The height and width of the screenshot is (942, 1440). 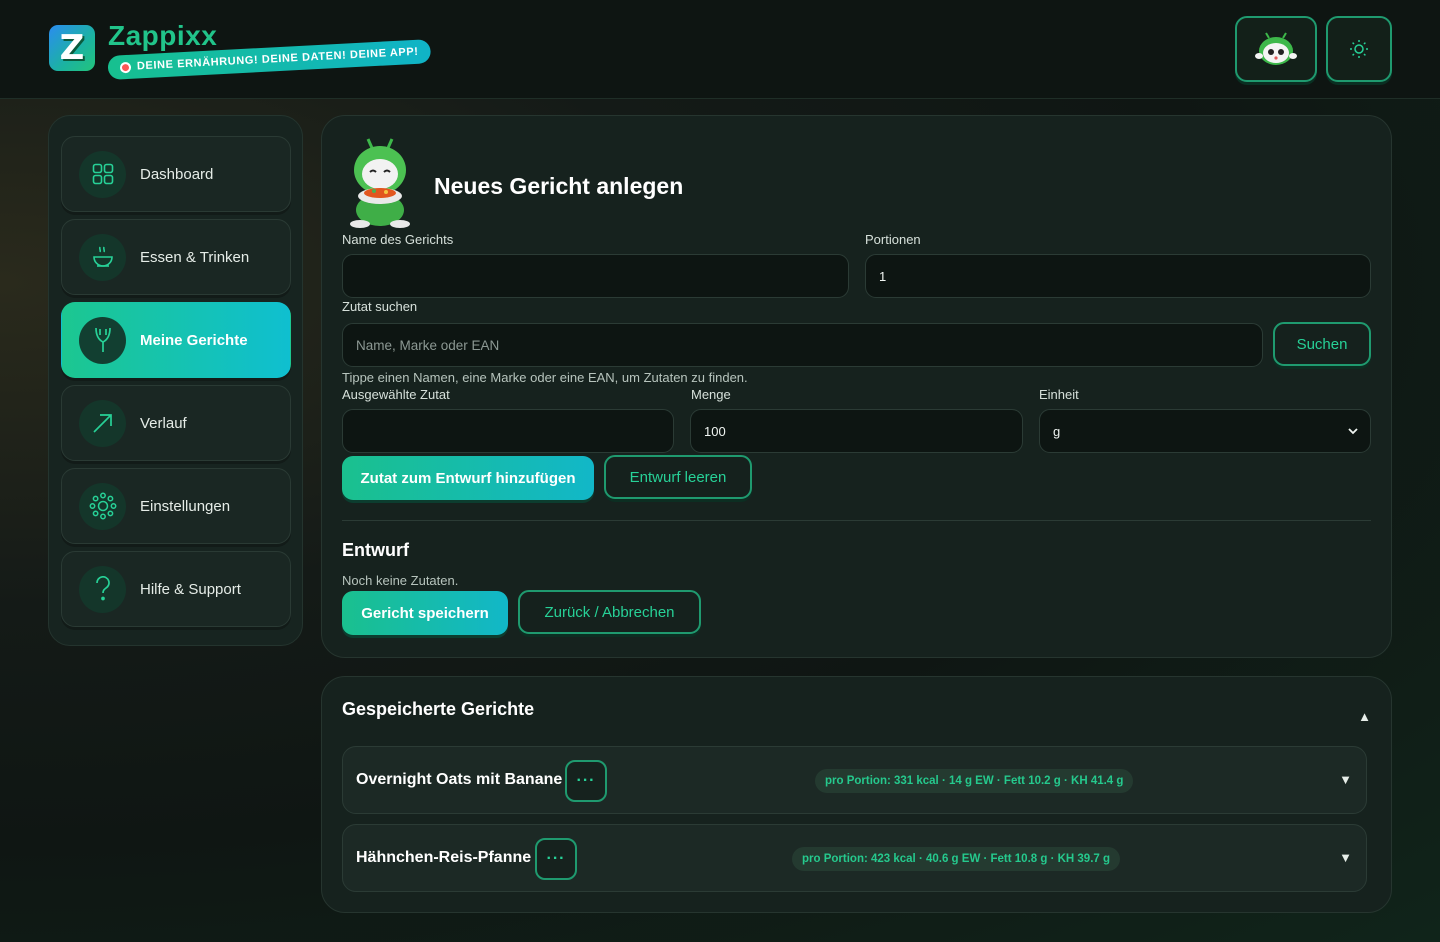 What do you see at coordinates (102, 506) in the screenshot?
I see `gear-icon` at bounding box center [102, 506].